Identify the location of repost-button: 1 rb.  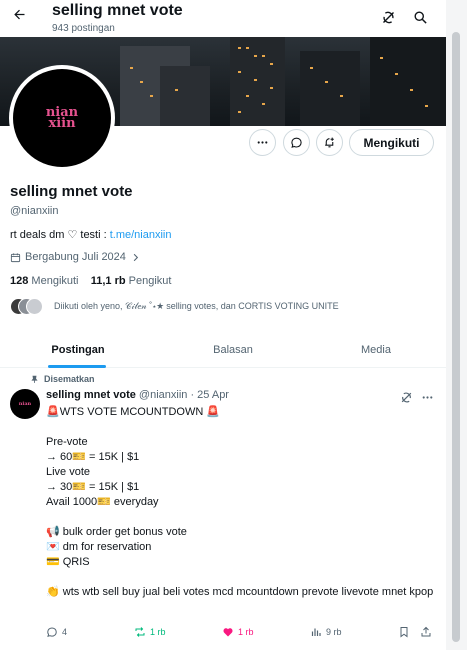
(150, 632).